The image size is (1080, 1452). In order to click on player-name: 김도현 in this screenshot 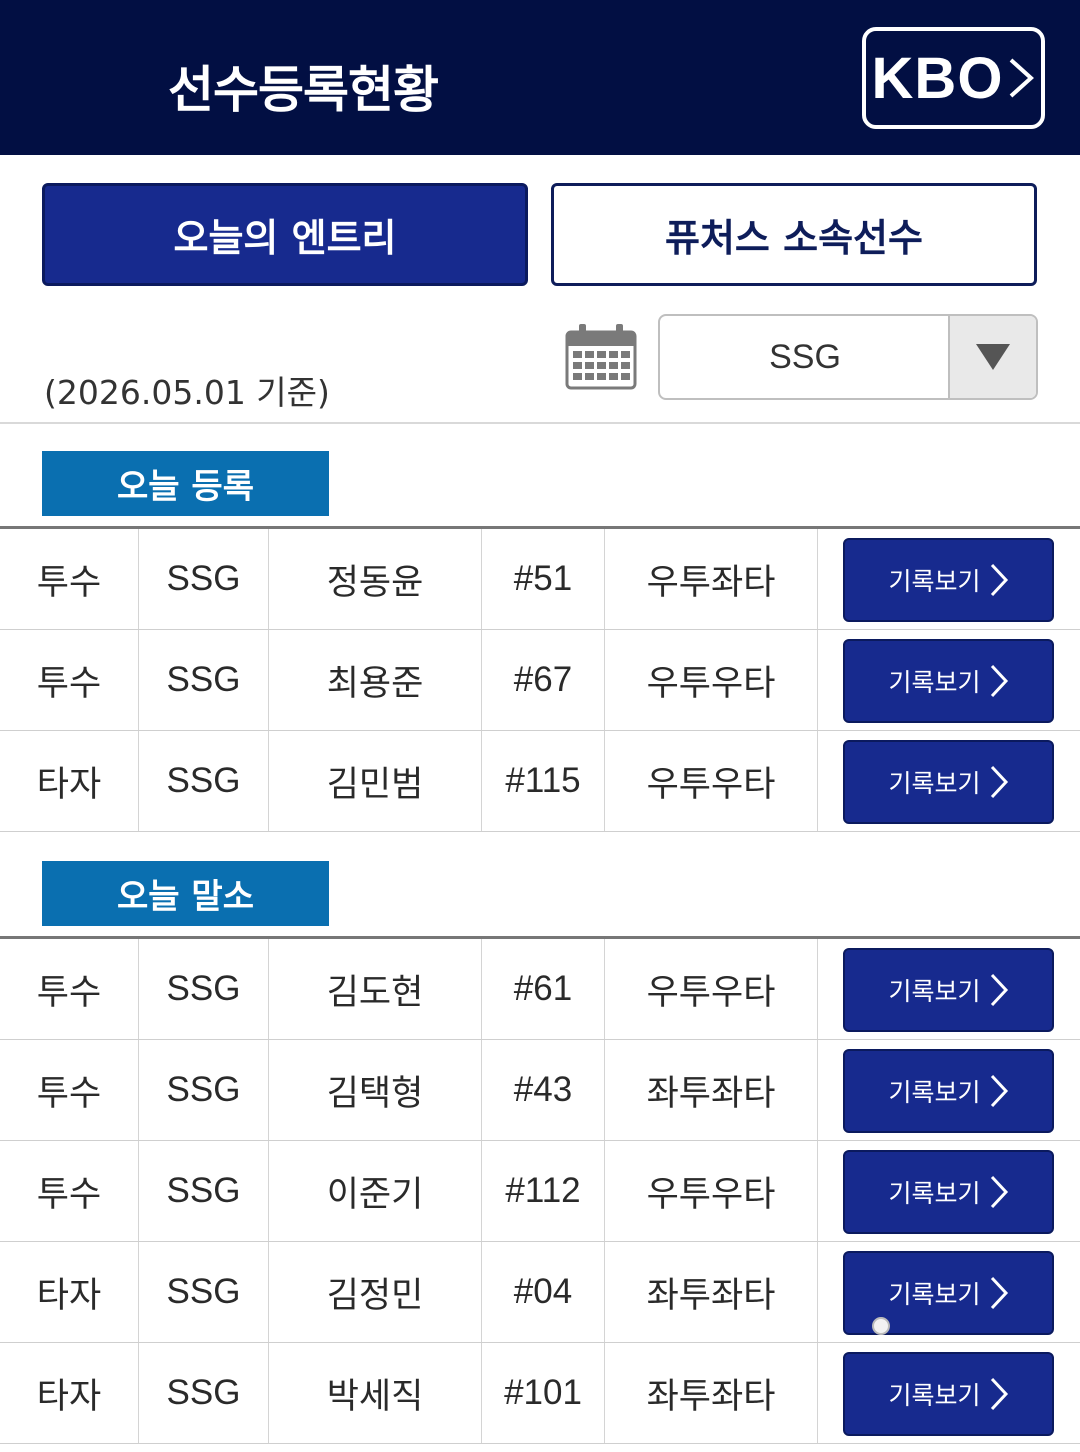, I will do `click(375, 989)`.